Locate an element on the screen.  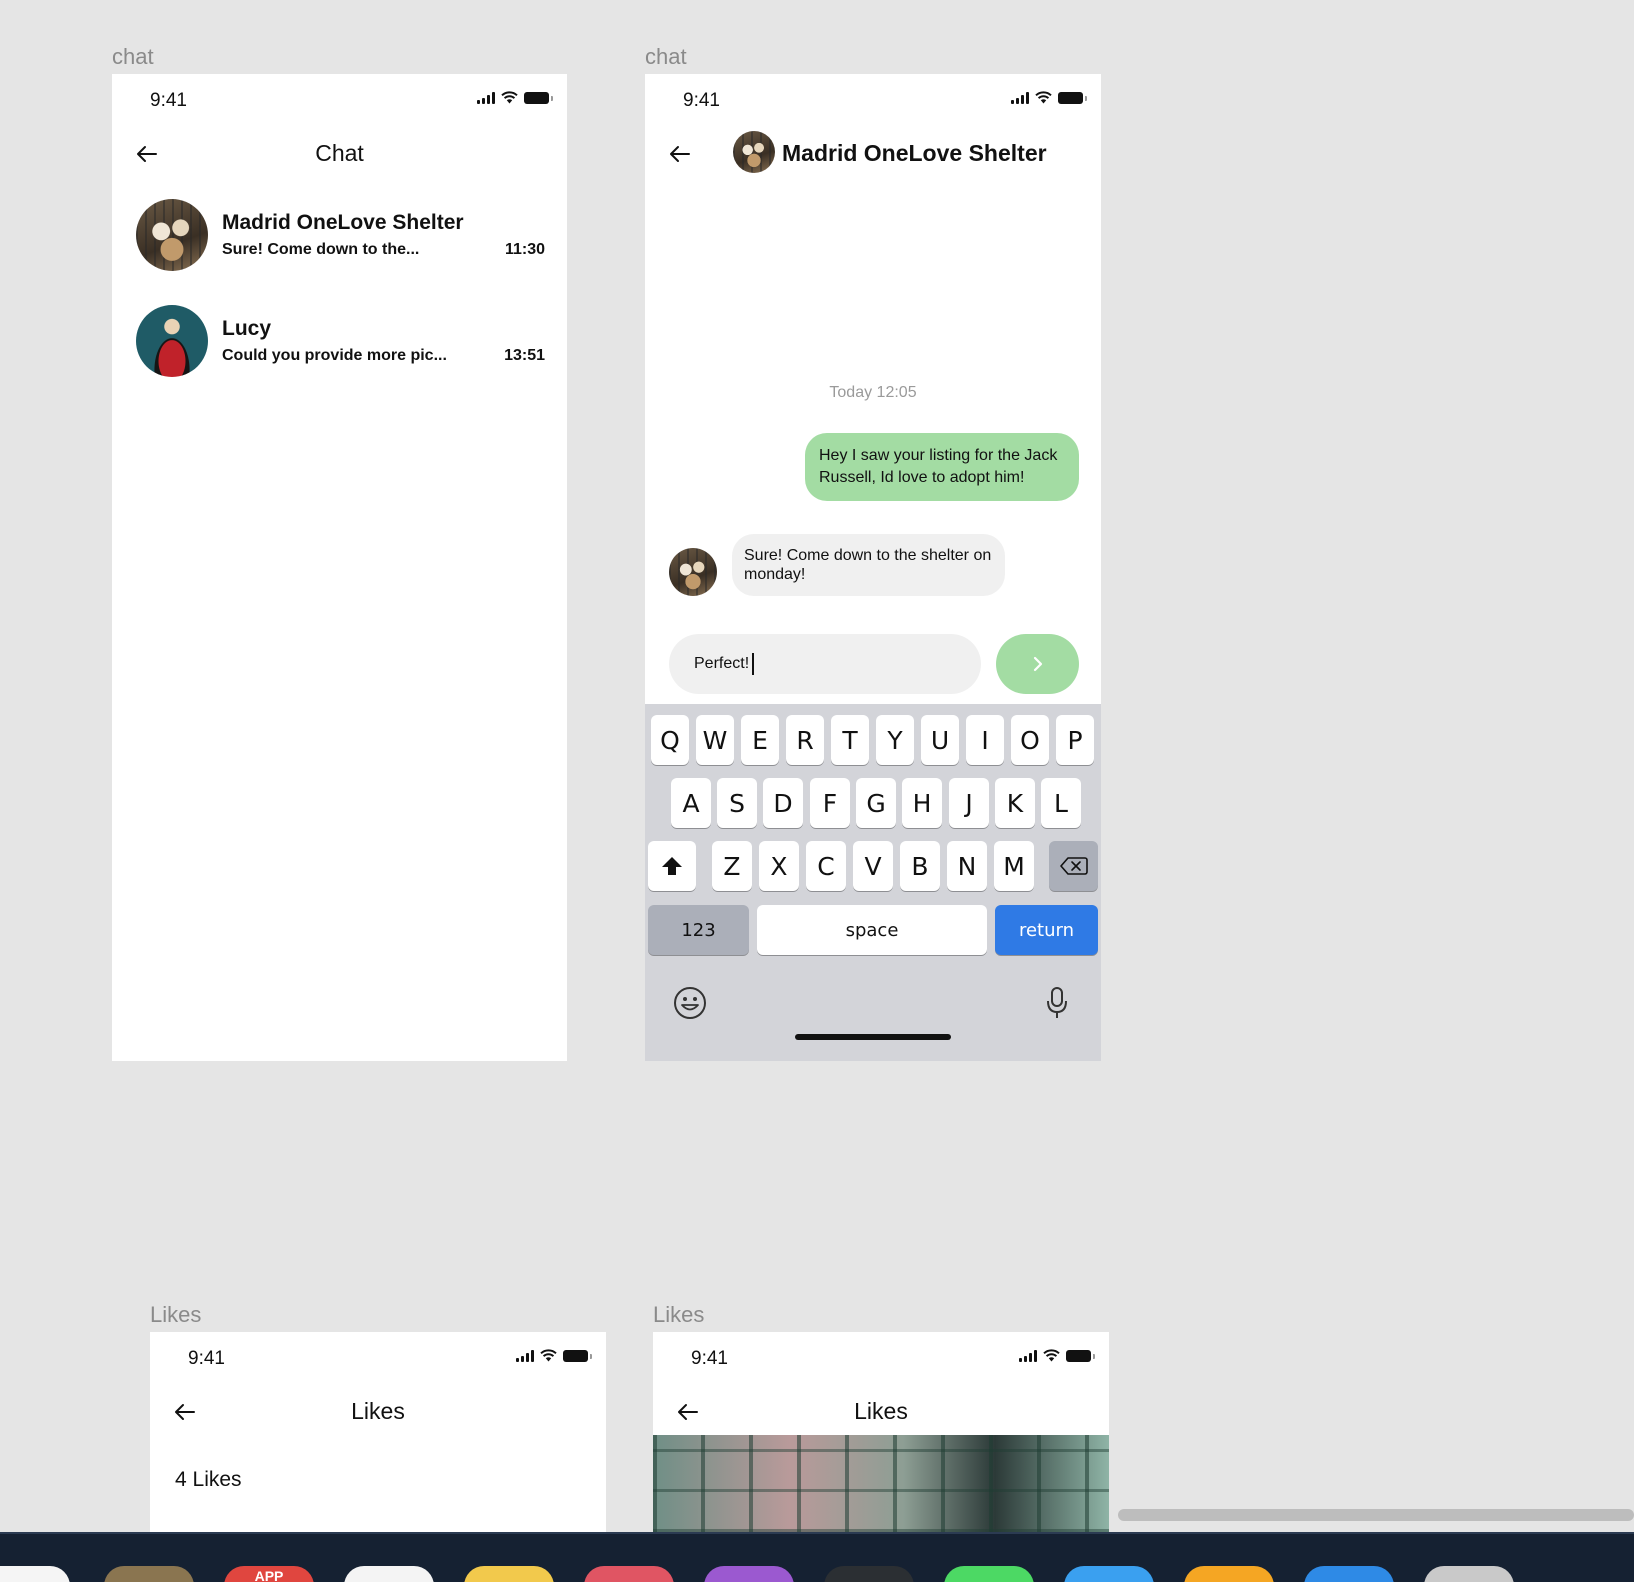
likes-detail-header: Likes is located at coordinates (881, 1412).